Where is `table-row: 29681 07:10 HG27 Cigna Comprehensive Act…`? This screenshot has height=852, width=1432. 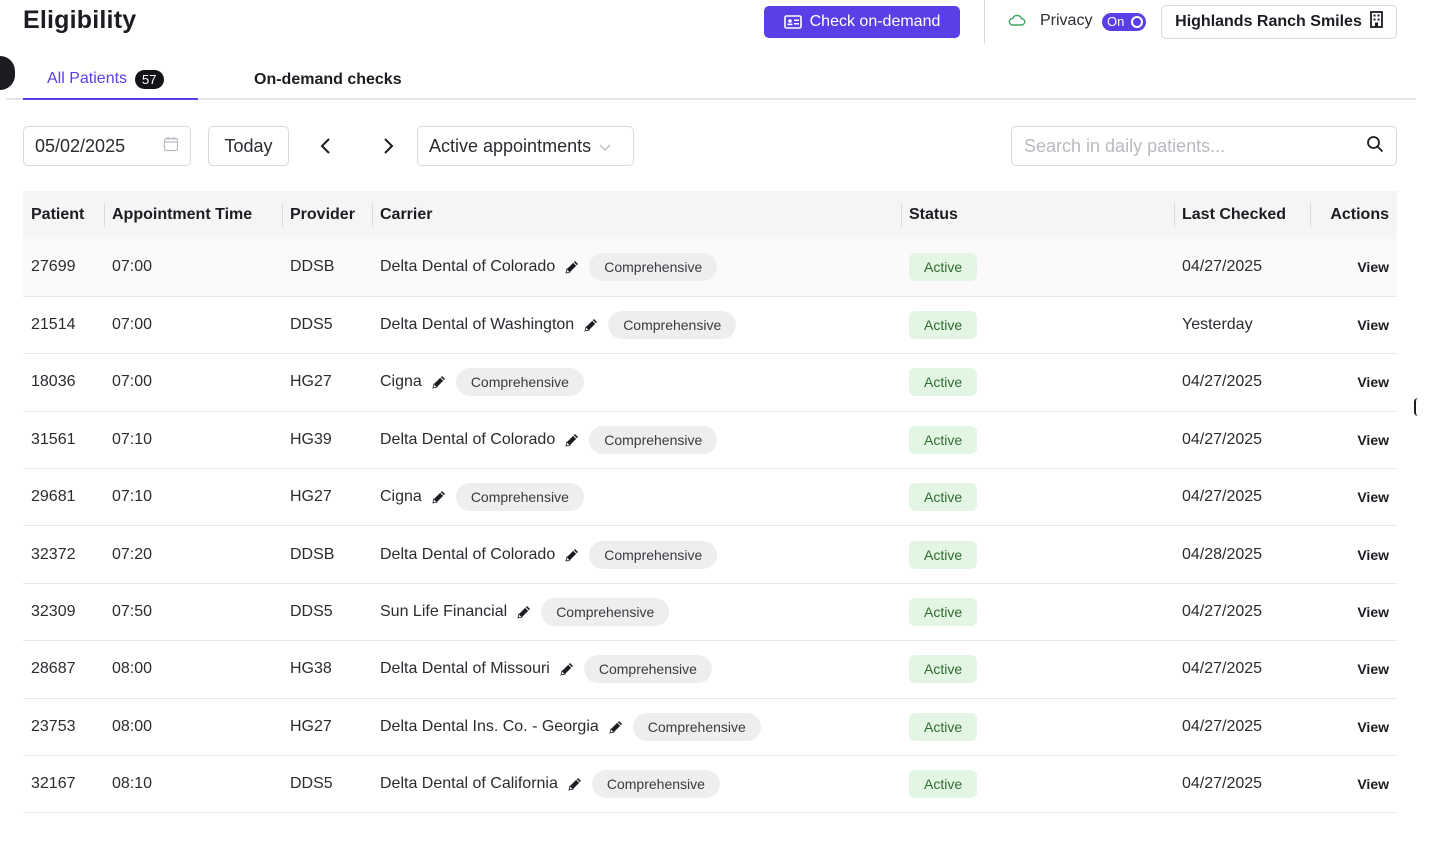 table-row: 29681 07:10 HG27 Cigna Comprehensive Act… is located at coordinates (710, 497).